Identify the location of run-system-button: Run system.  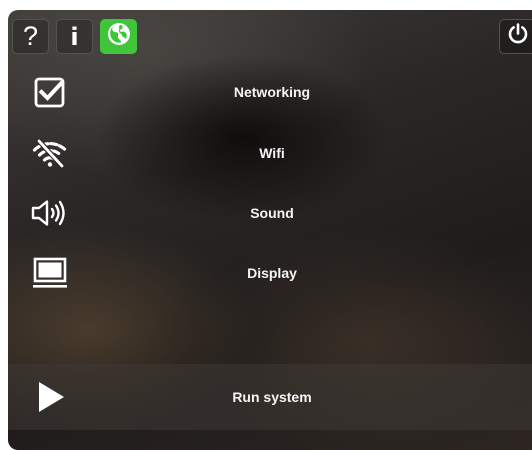
(270, 397).